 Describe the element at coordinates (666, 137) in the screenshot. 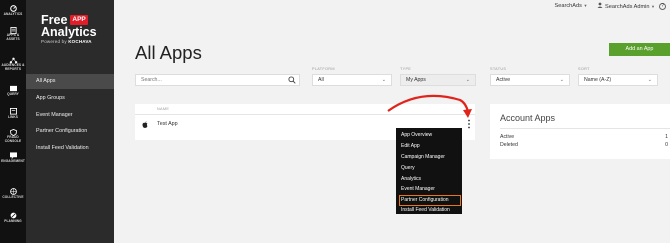

I see `account-active-count: 1` at that location.